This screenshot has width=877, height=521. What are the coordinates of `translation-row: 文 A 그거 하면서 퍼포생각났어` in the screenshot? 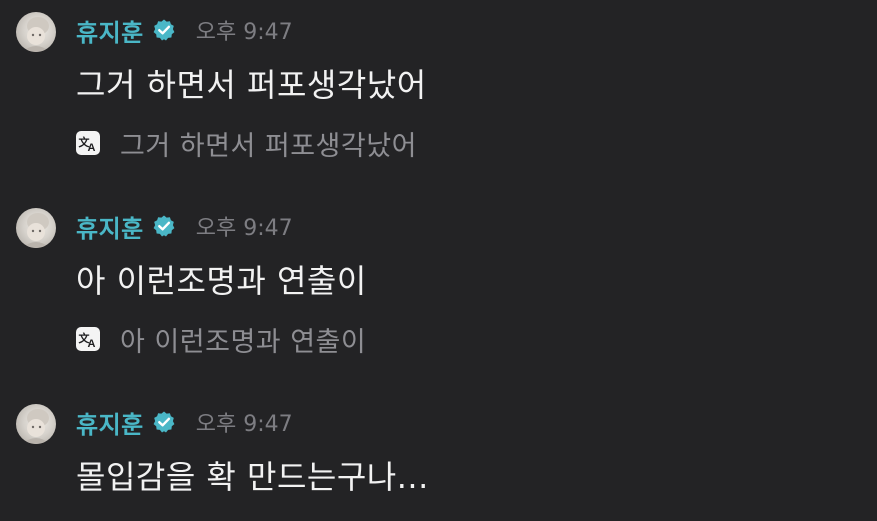 It's located at (246, 144).